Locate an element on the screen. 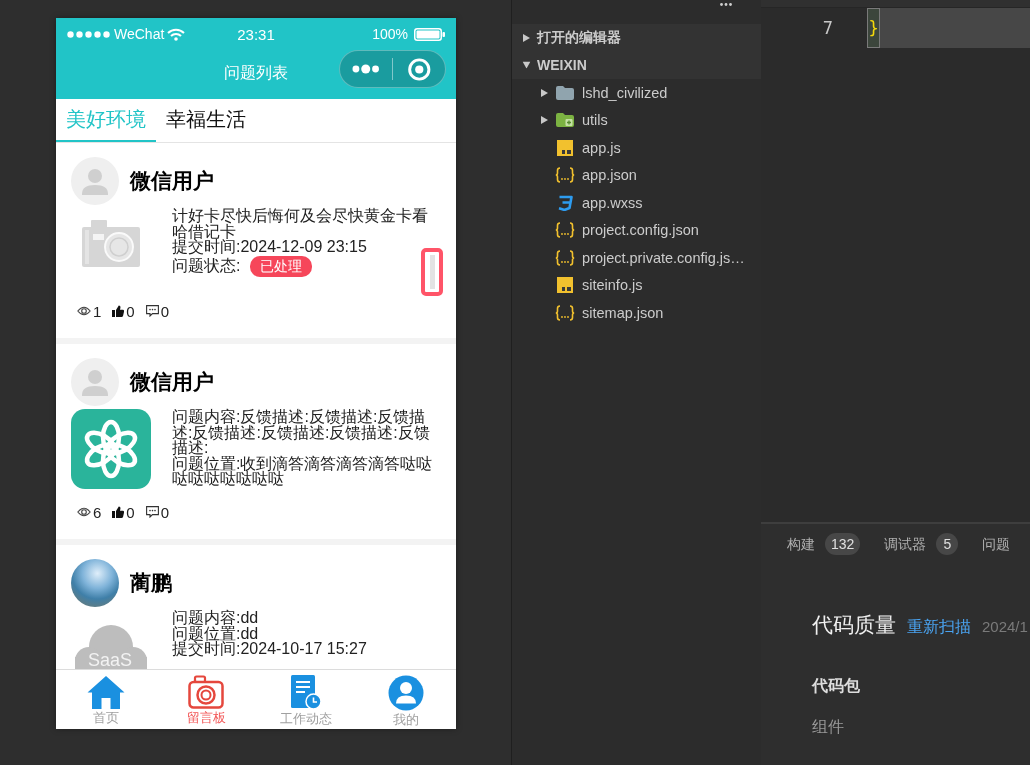 The height and width of the screenshot is (765, 1030). category-tab: 幸福生活 is located at coordinates (206, 120).